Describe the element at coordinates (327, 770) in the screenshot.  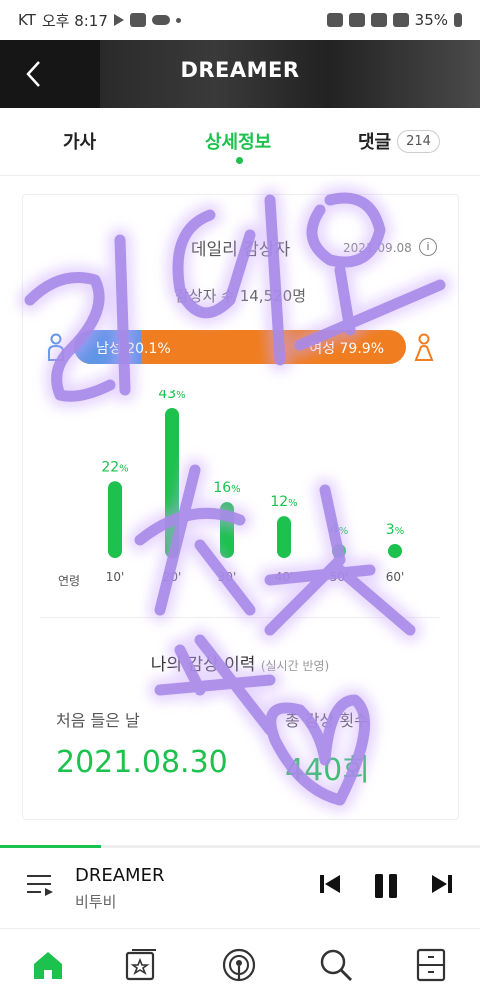
I see `total-plays-count: 440회` at that location.